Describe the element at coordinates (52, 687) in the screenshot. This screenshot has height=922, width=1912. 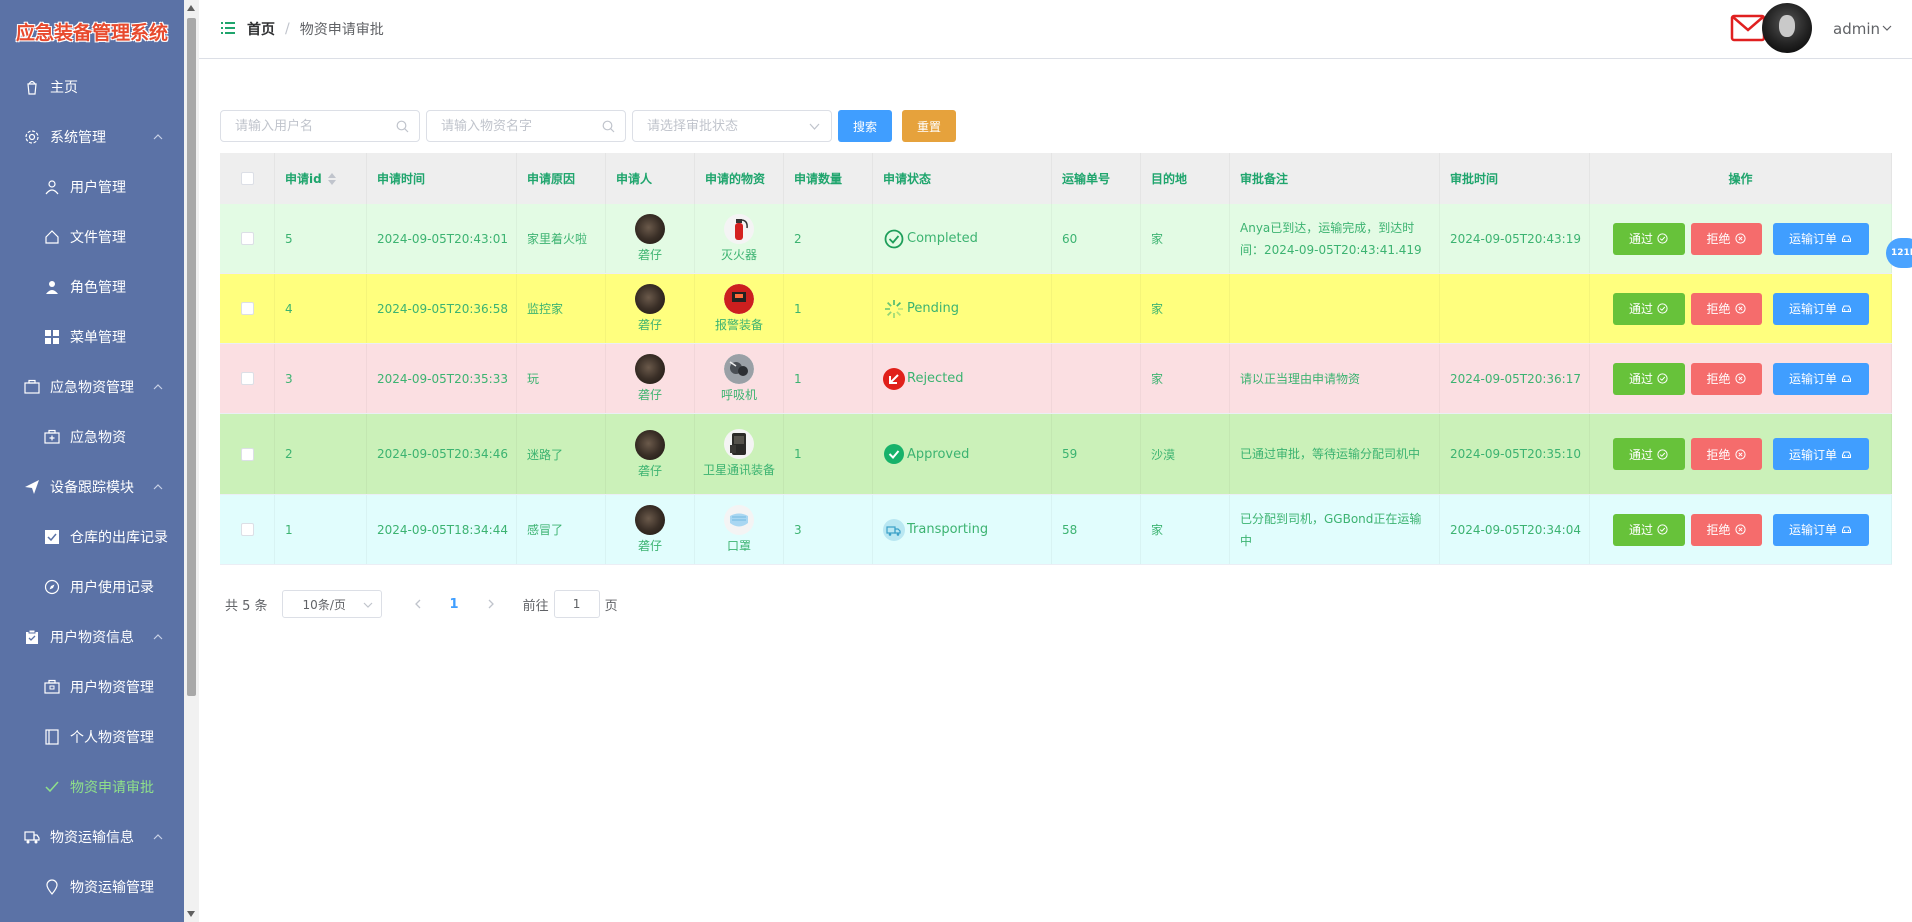
I see `box-icon` at that location.